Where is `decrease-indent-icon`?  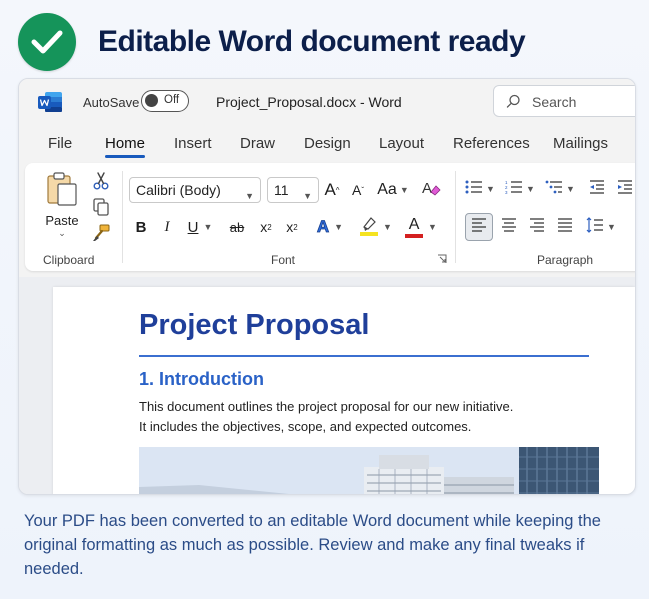
decrease-indent-icon is located at coordinates (597, 189).